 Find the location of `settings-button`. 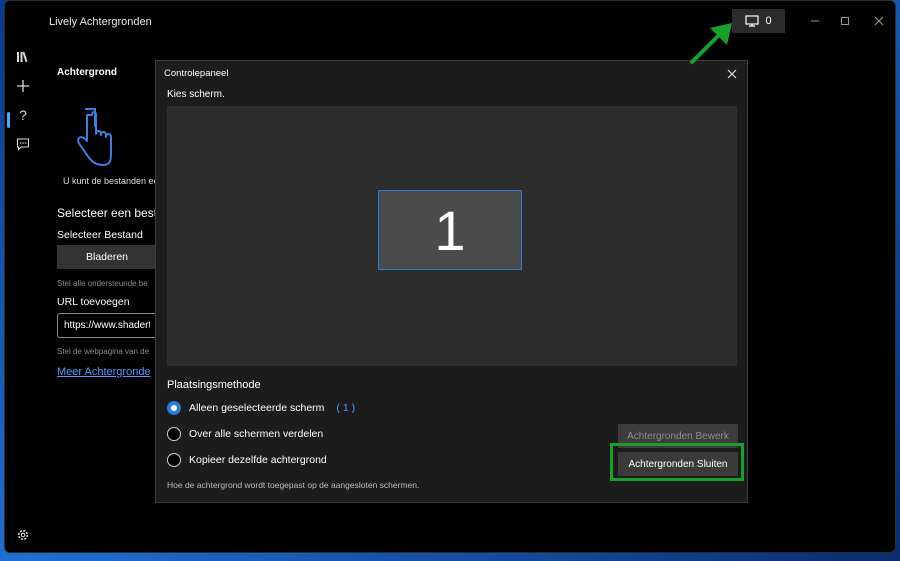

settings-button is located at coordinates (23, 535).